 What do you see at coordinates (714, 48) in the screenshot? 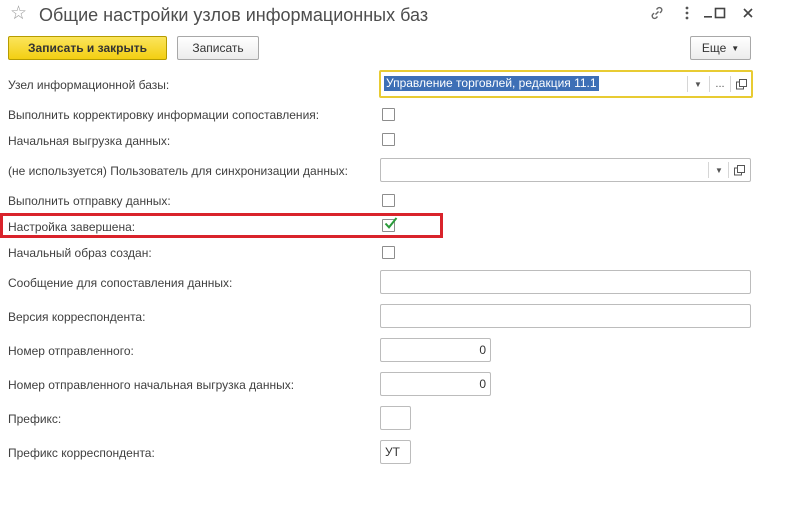
I see `more-label: Еще` at bounding box center [714, 48].